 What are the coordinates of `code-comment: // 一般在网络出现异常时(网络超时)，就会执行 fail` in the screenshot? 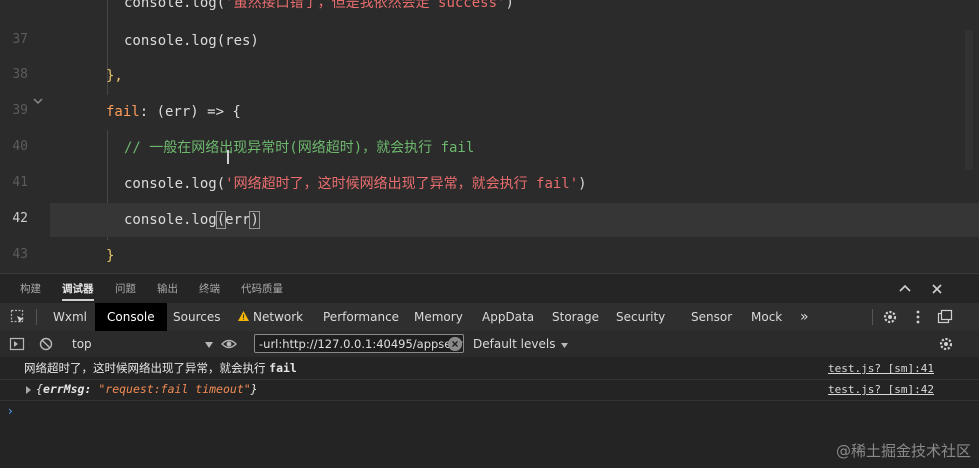 It's located at (299, 148).